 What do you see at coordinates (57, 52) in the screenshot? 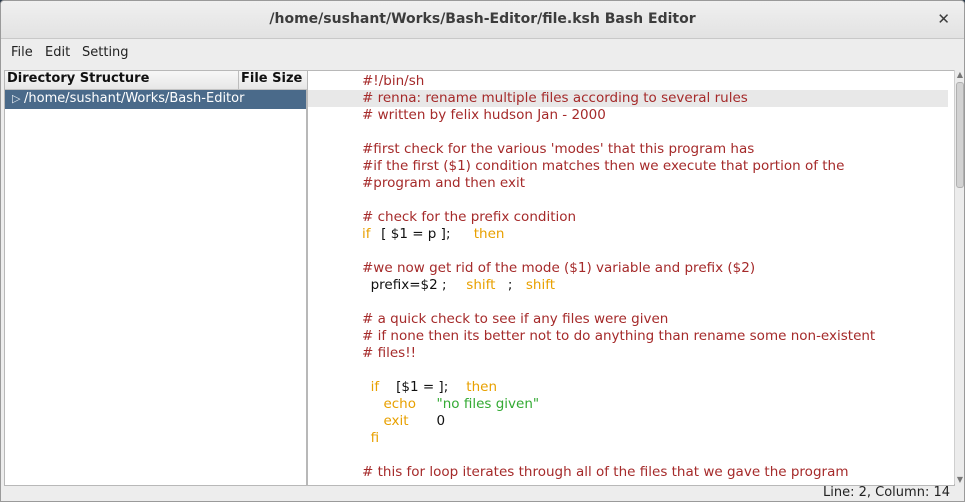
I see `menu-edit: Edit` at bounding box center [57, 52].